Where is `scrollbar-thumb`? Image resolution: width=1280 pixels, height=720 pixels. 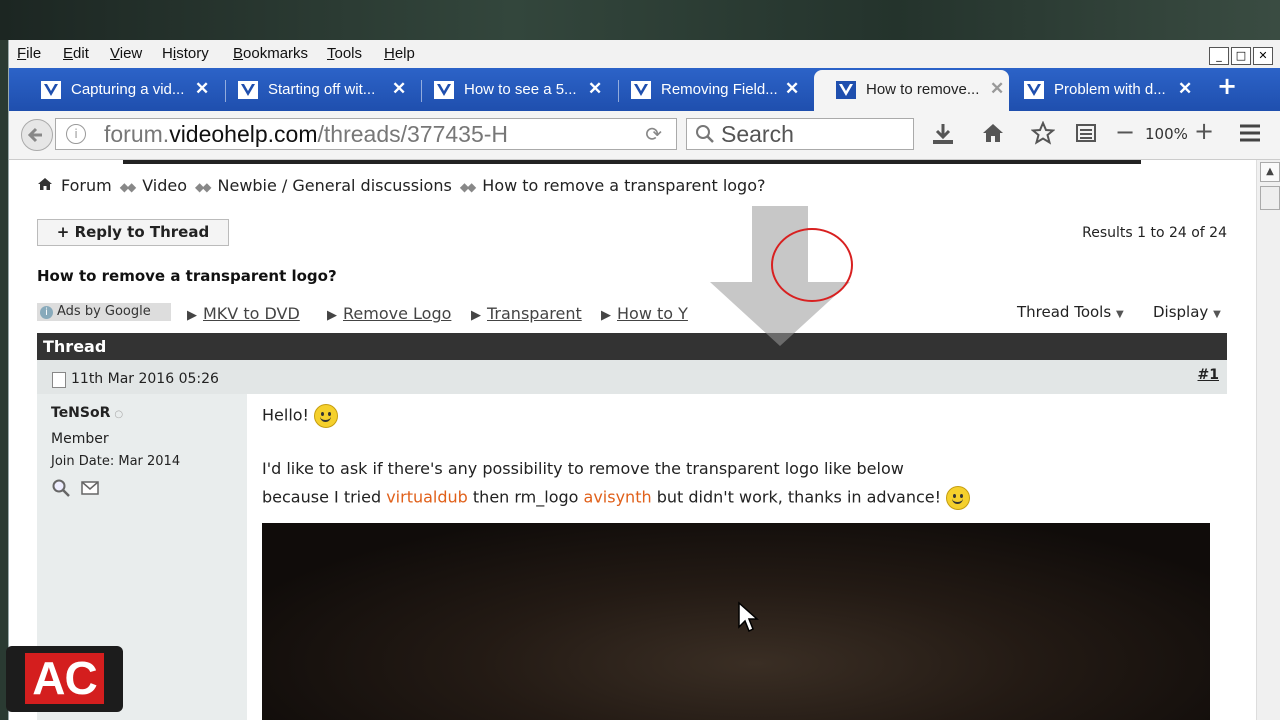 scrollbar-thumb is located at coordinates (1270, 198).